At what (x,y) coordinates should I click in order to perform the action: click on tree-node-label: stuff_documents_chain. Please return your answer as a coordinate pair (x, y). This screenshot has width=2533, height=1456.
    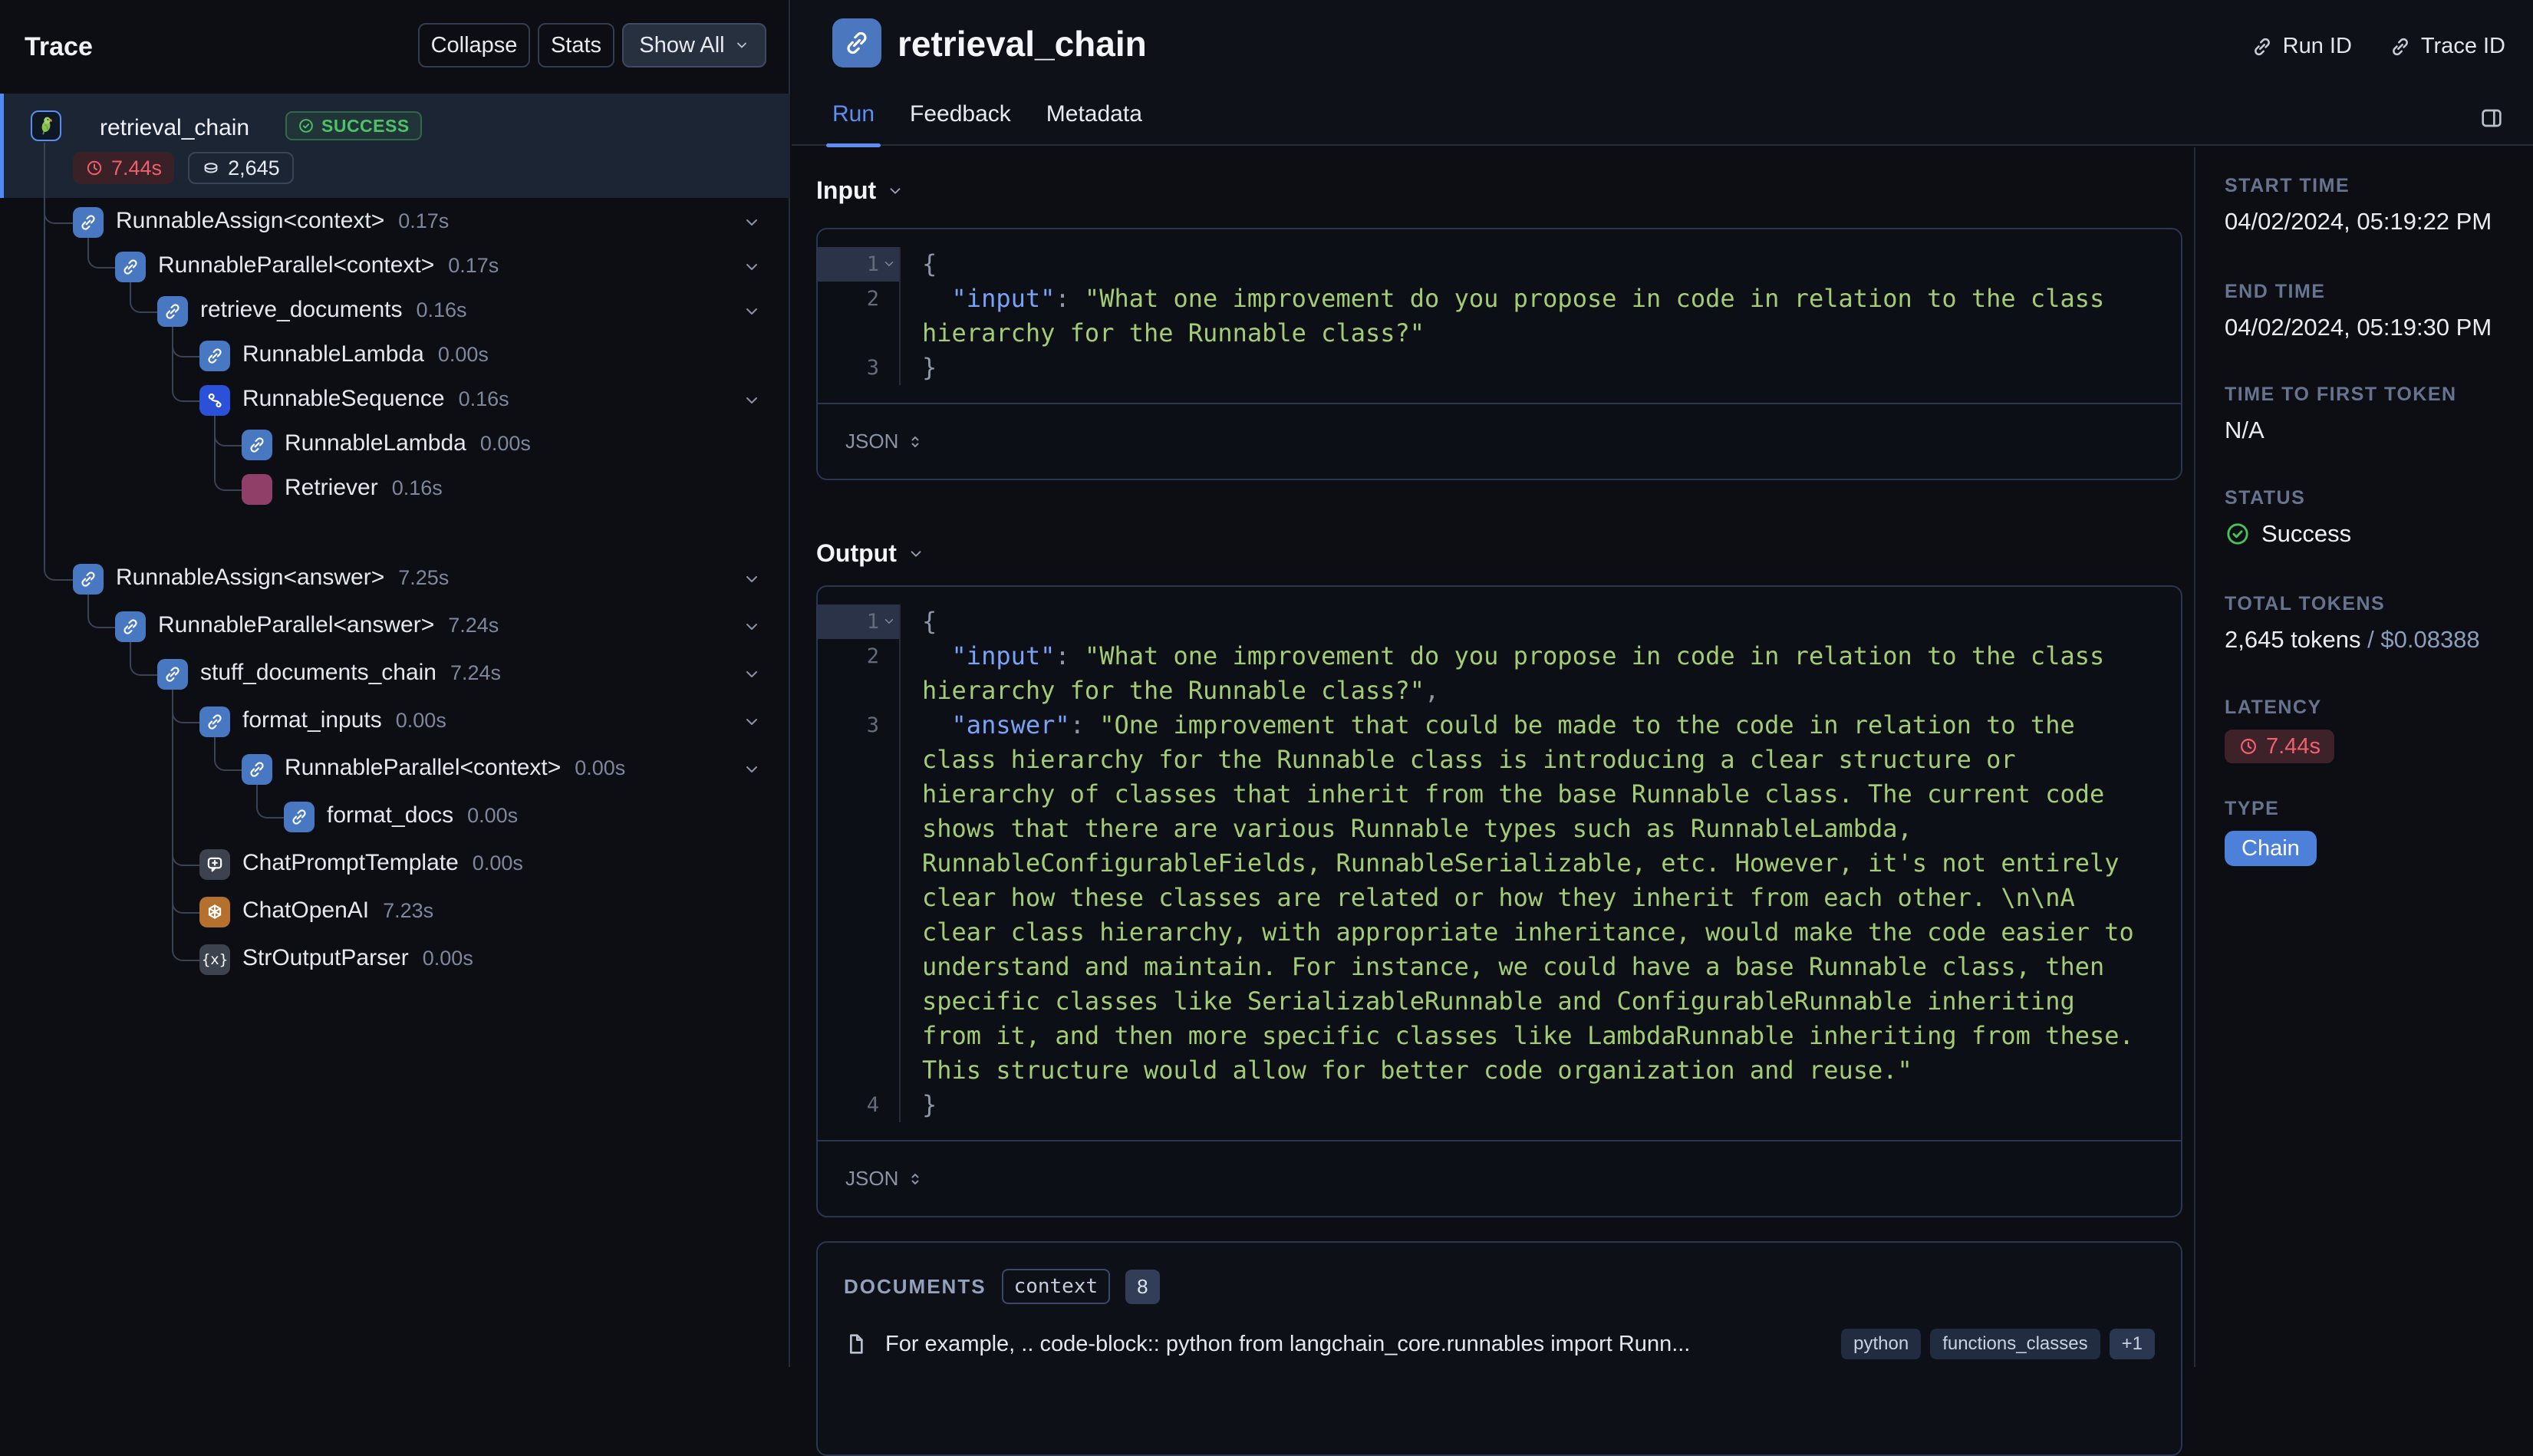
    Looking at the image, I should click on (318, 672).